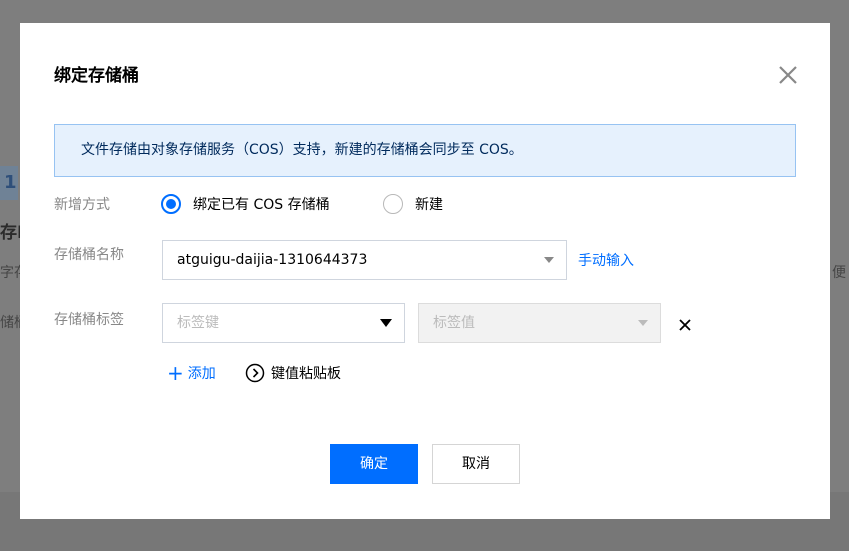  Describe the element at coordinates (175, 373) in the screenshot. I see `plus-icon: +` at that location.